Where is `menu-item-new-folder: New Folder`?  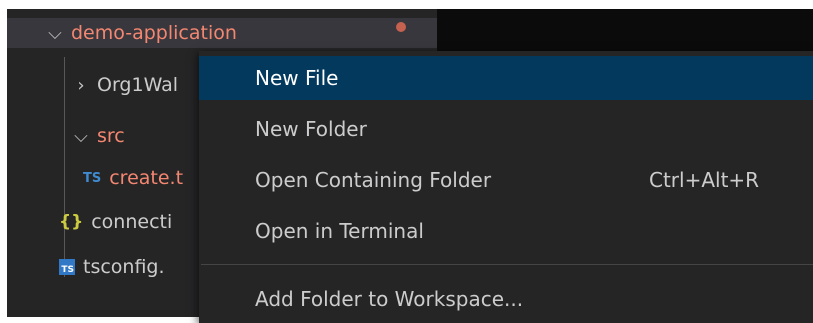 menu-item-new-folder: New Folder is located at coordinates (506, 129).